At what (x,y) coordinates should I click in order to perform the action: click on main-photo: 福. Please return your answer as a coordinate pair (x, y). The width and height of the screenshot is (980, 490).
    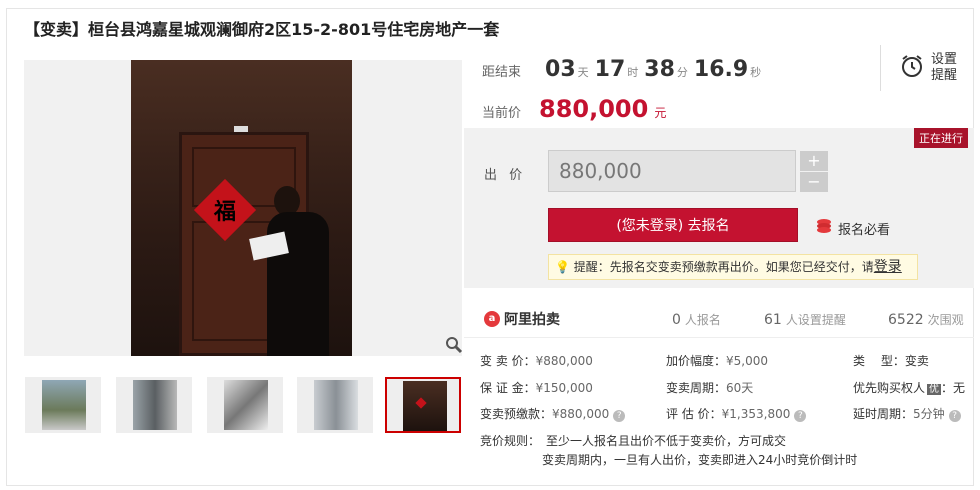
    Looking at the image, I should click on (241, 208).